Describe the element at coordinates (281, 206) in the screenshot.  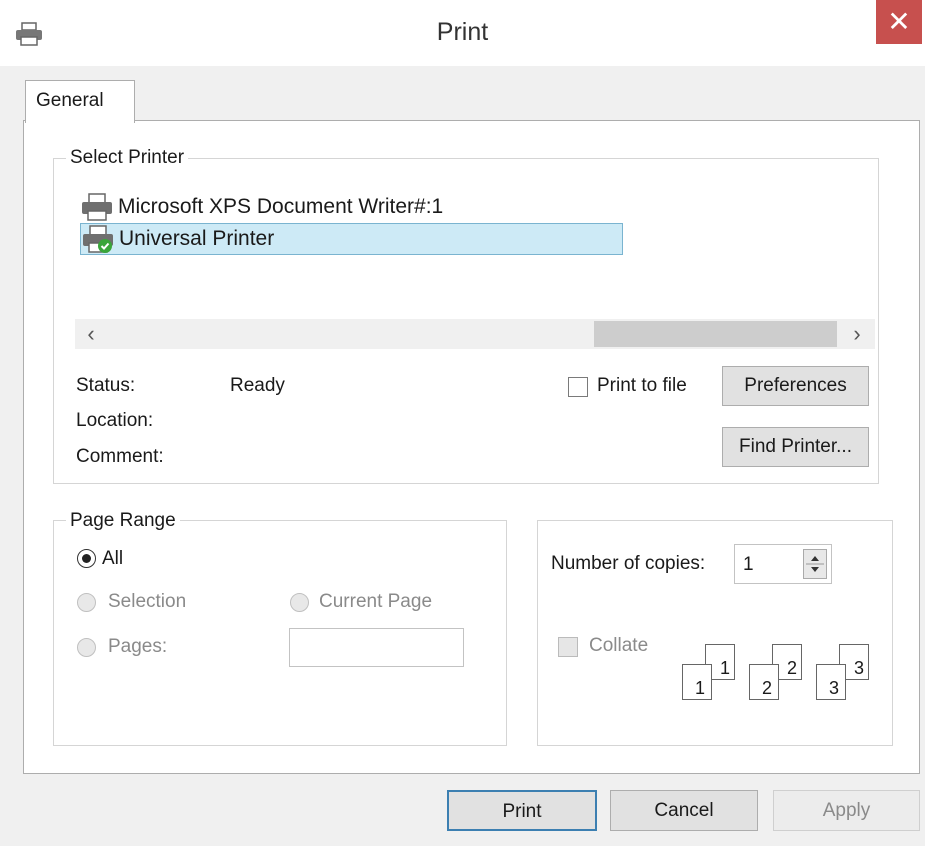
I see `printer-name: Microsoft XPS Document Writer#:1` at that location.